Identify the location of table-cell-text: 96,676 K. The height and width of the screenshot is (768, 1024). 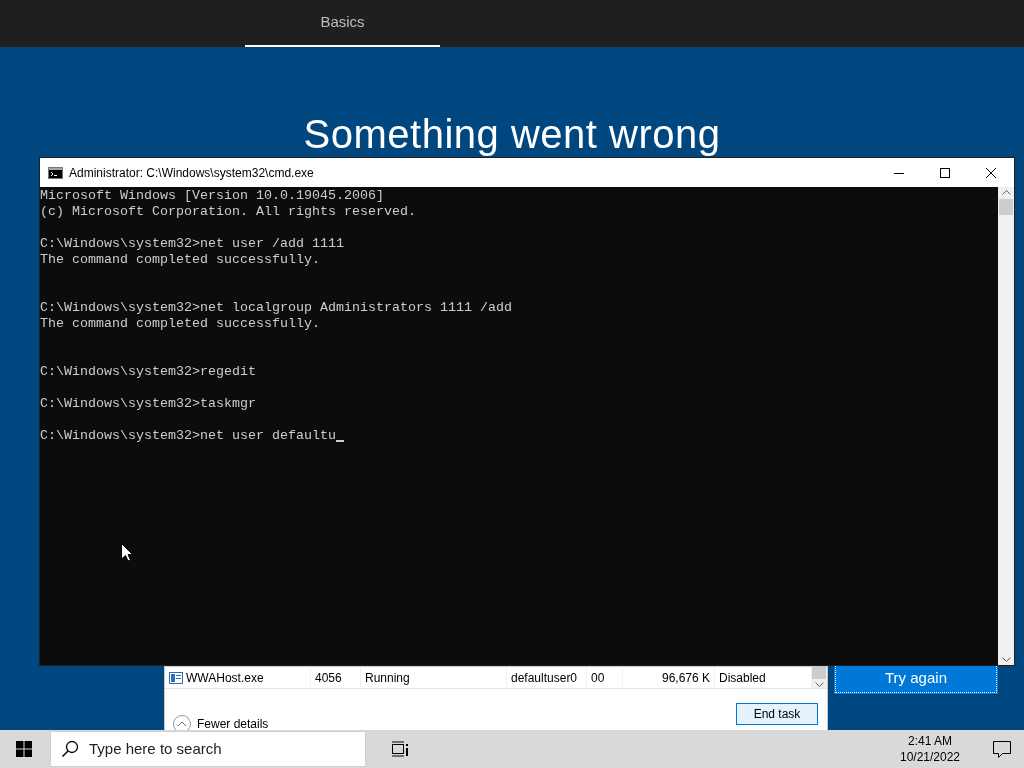
(685, 678).